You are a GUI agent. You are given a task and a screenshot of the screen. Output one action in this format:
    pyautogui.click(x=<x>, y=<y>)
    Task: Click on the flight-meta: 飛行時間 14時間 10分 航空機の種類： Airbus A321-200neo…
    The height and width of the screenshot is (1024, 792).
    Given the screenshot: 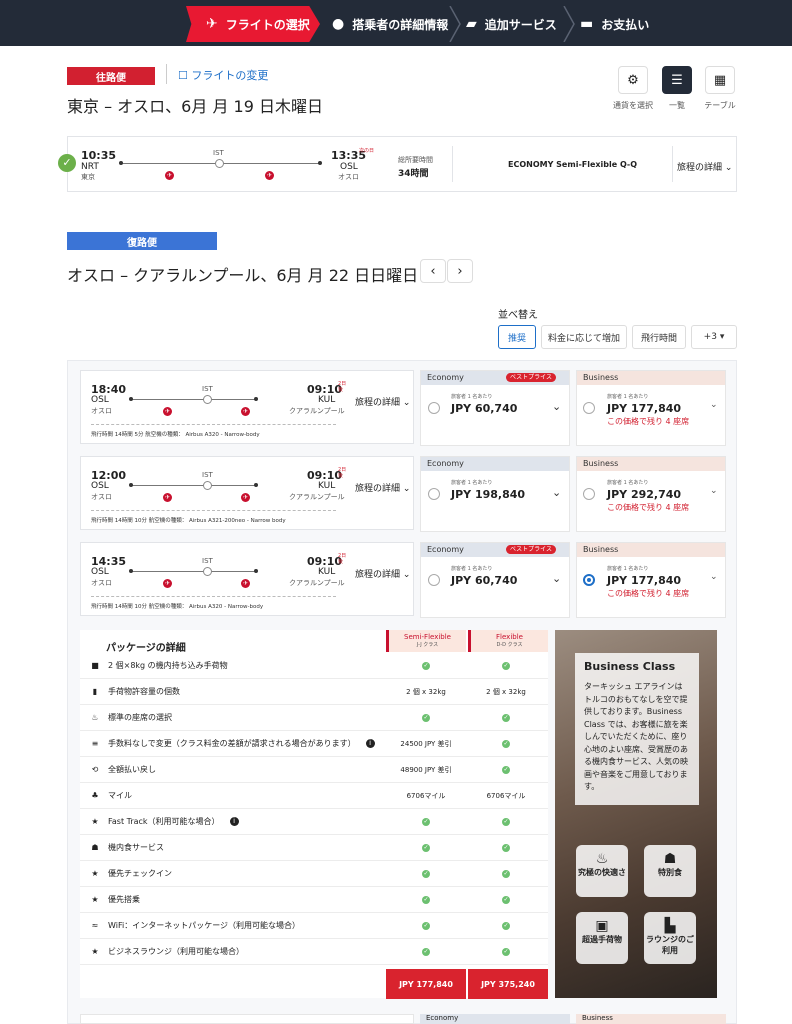 What is the action you would take?
    pyautogui.click(x=188, y=521)
    